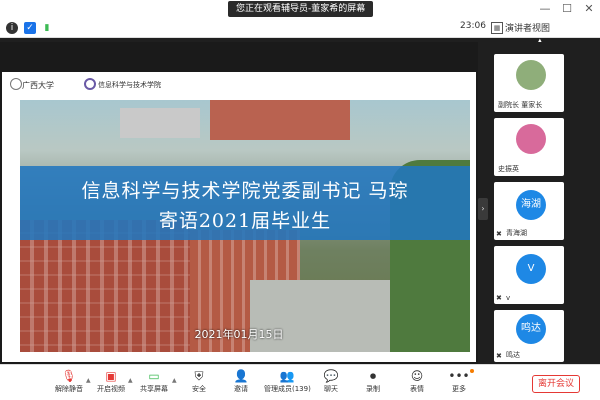 This screenshot has height=400, width=600. I want to click on college-logo: 信息科学与技术学院, so click(129, 85).